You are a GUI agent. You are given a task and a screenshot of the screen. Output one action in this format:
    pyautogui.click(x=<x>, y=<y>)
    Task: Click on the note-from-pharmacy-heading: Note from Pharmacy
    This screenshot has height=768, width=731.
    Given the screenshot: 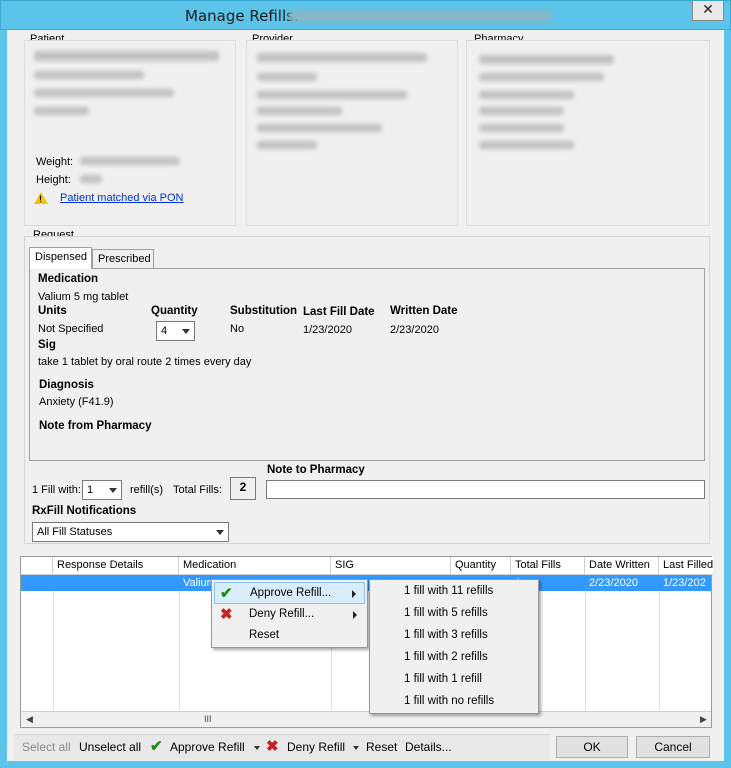 What is the action you would take?
    pyautogui.click(x=95, y=426)
    